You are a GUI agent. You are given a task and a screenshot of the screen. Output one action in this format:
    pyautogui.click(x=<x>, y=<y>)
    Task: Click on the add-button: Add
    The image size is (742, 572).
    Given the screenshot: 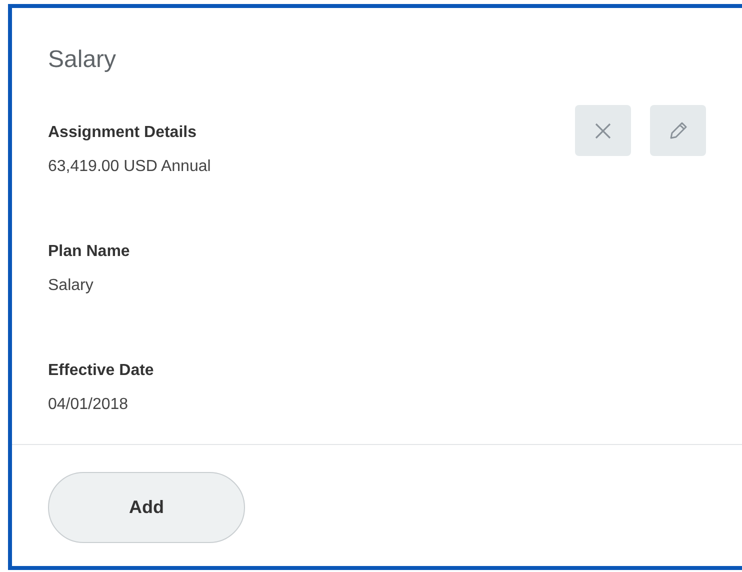 What is the action you would take?
    pyautogui.click(x=146, y=507)
    